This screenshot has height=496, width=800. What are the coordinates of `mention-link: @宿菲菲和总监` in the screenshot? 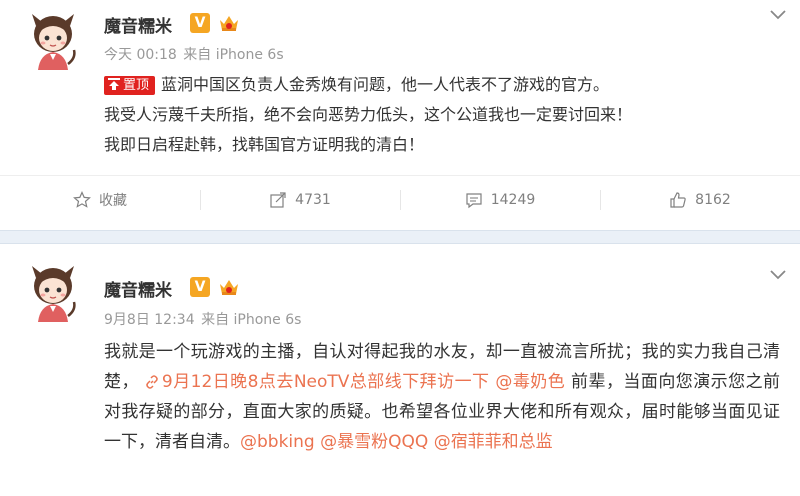 It's located at (493, 442).